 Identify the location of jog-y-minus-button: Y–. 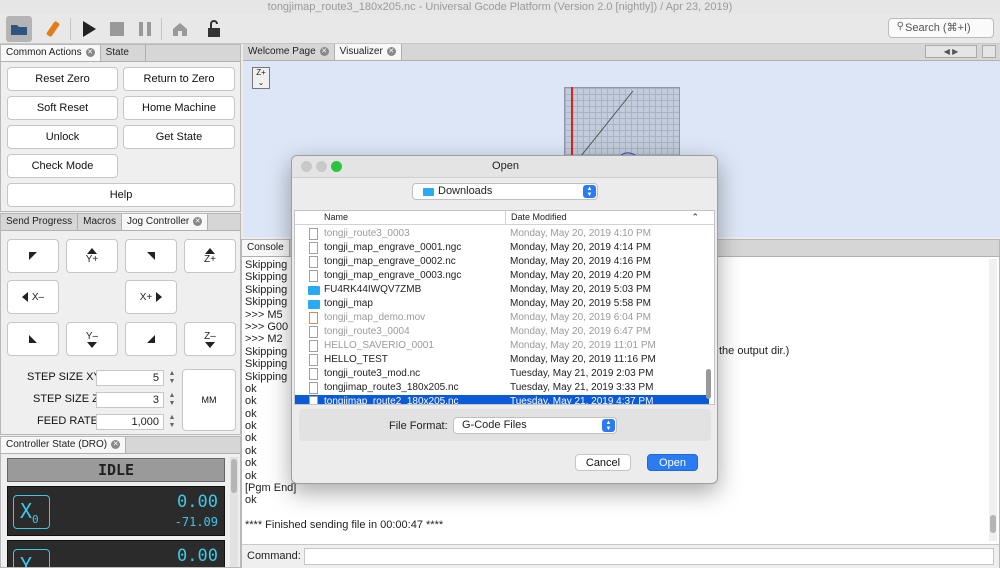
(92, 339).